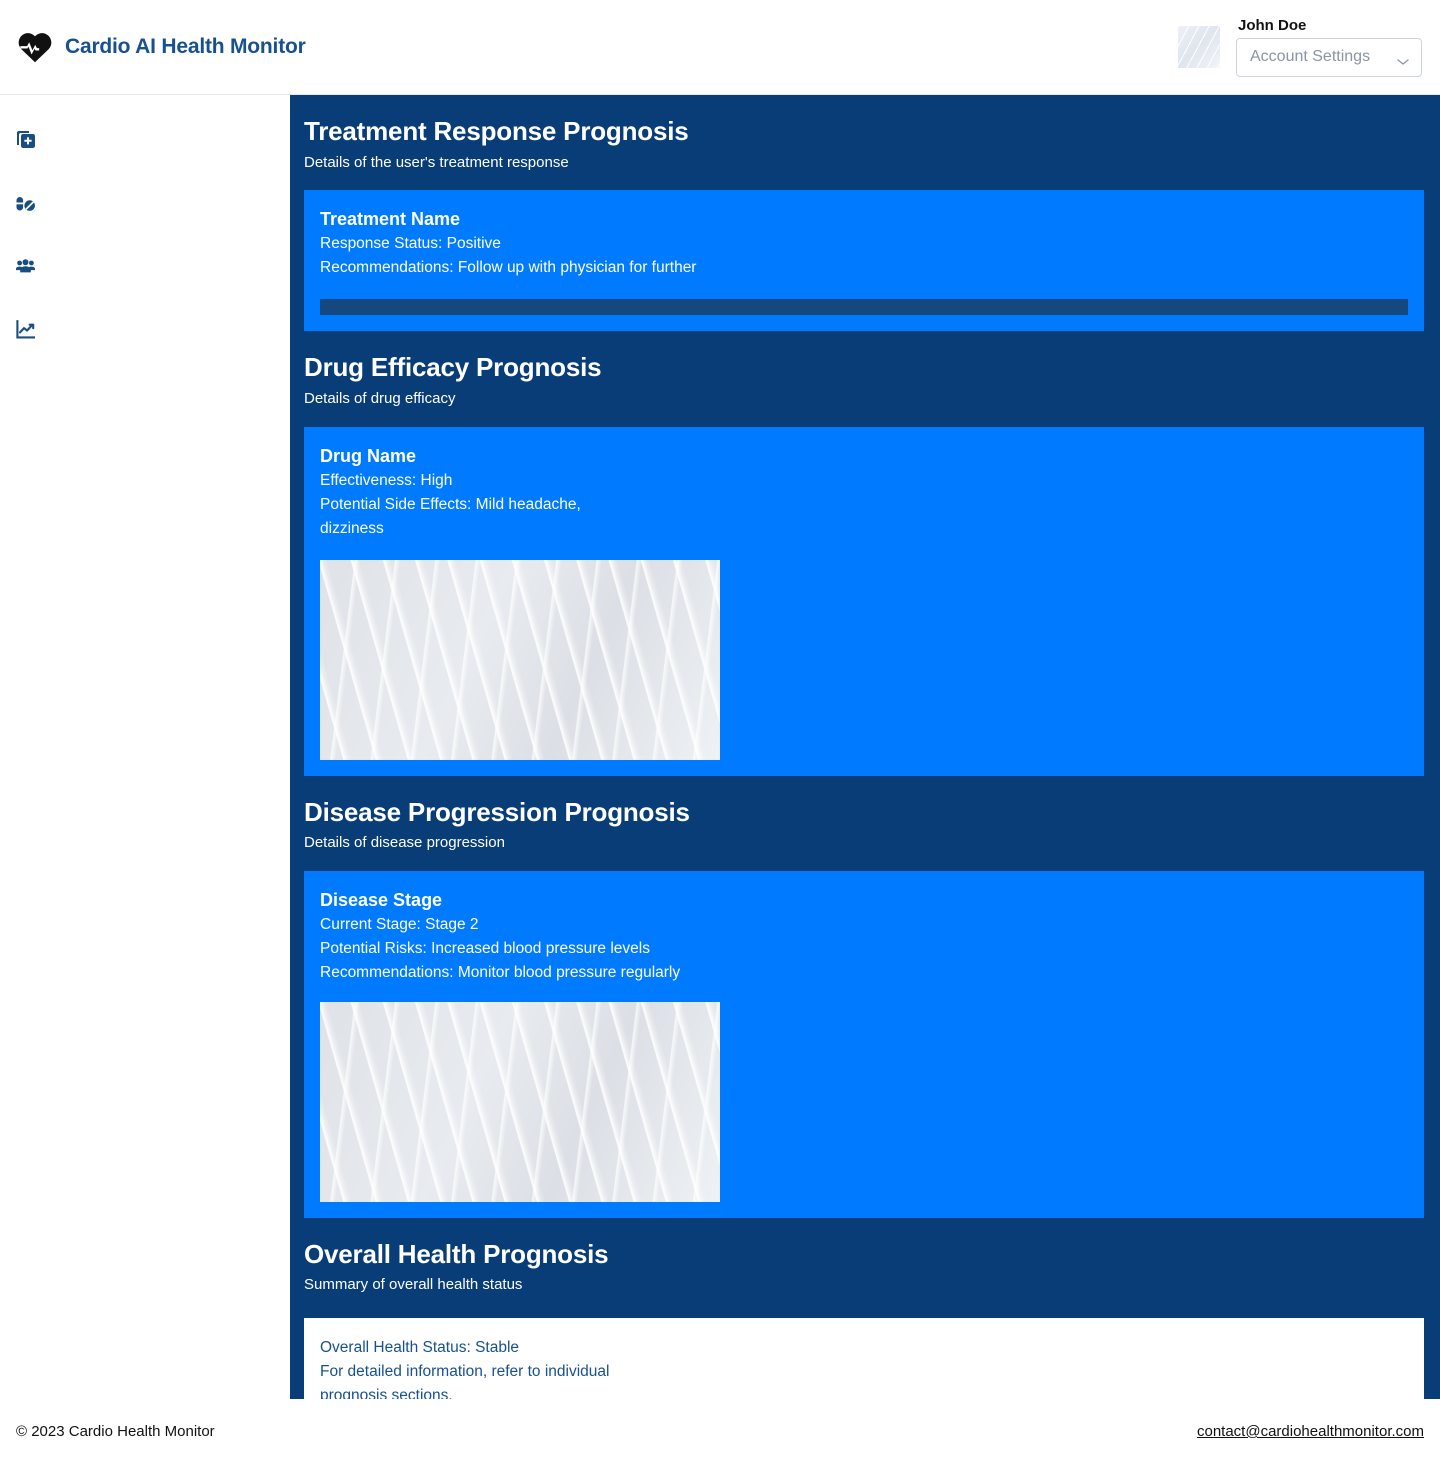  Describe the element at coordinates (1272, 25) in the screenshot. I see `user-name: John Doe` at that location.